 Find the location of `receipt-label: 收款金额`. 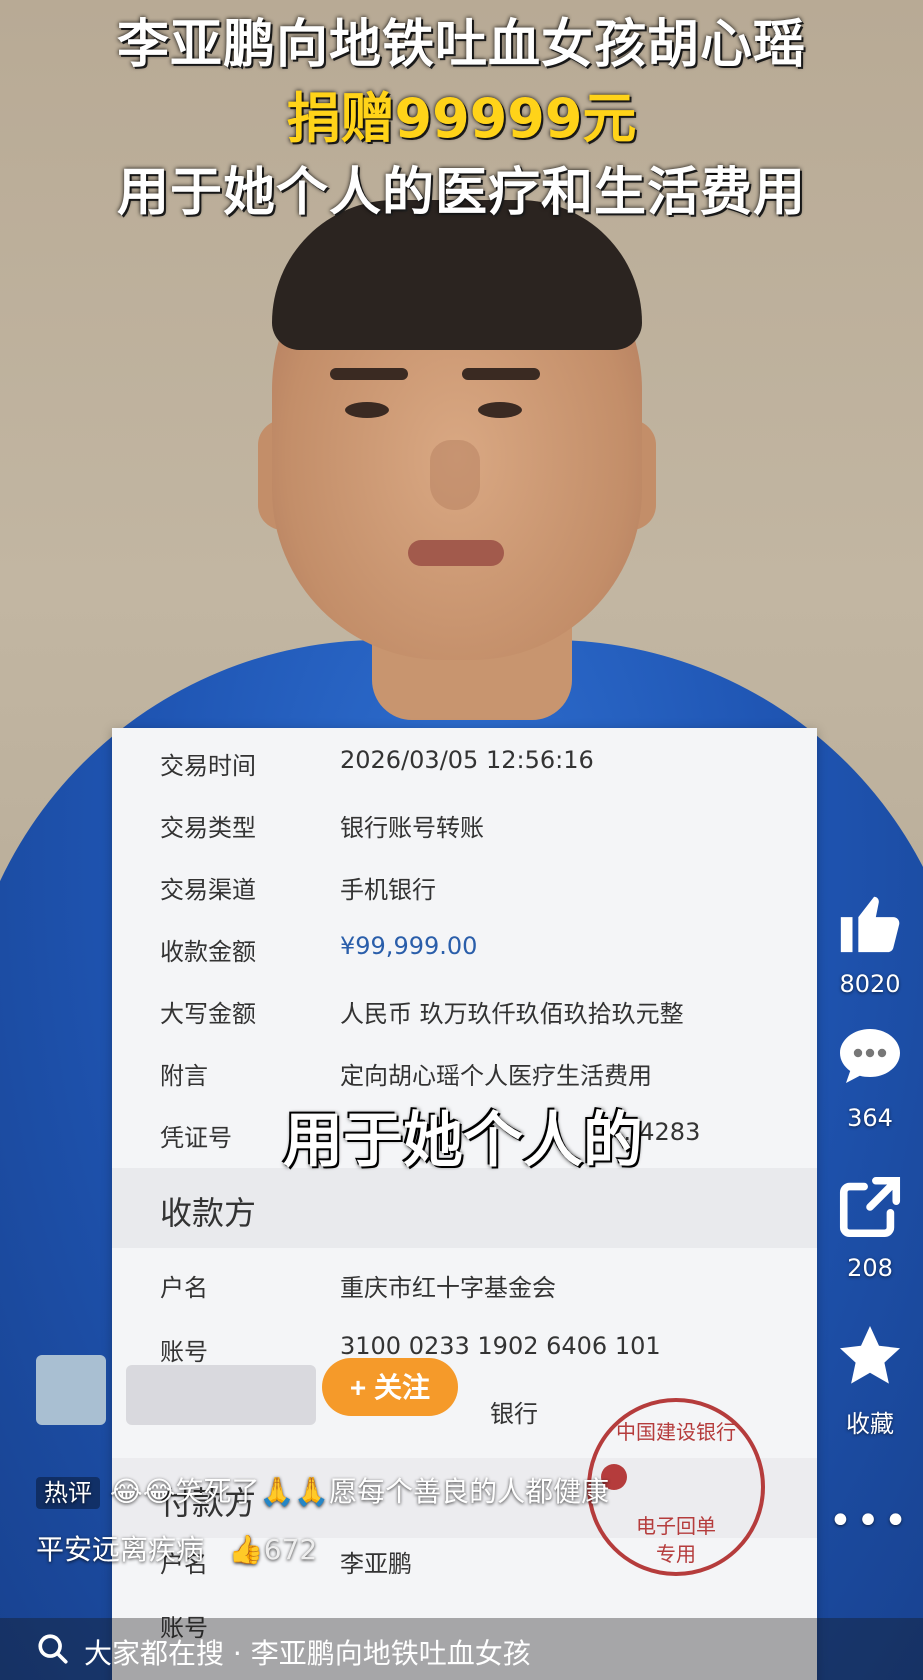

receipt-label: 收款金额 is located at coordinates (208, 952).